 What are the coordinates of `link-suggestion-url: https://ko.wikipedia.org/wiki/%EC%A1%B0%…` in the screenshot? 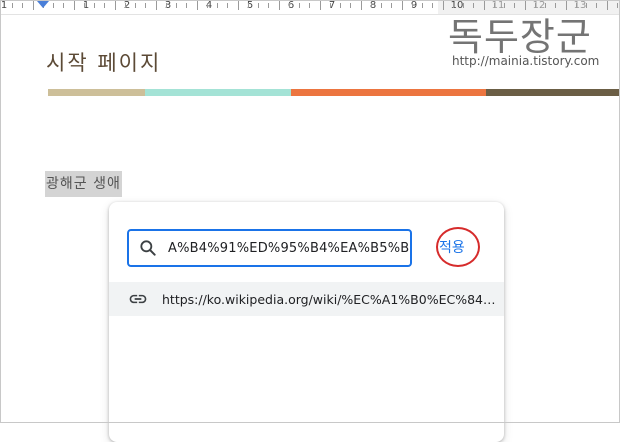 It's located at (332, 299).